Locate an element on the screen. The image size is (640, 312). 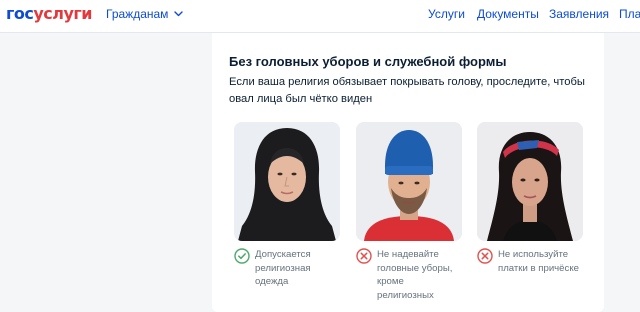
nav-link-services: Услуги is located at coordinates (446, 14).